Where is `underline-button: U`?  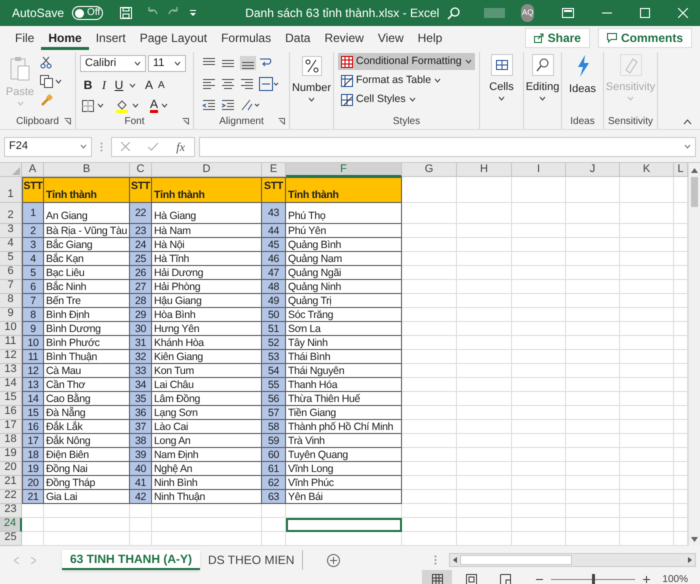
underline-button: U is located at coordinates (119, 85).